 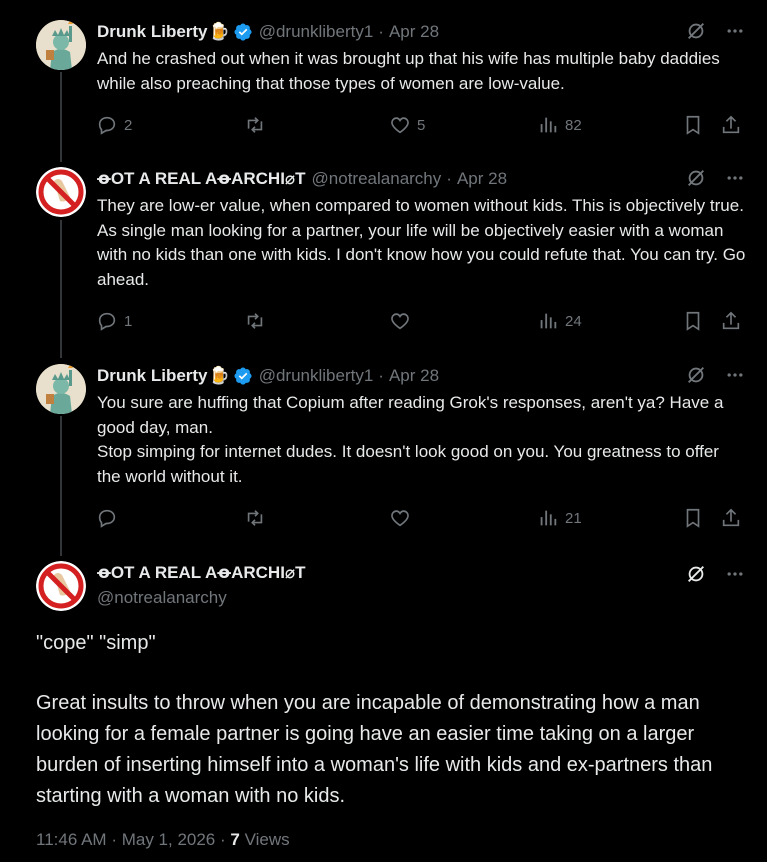 I want to click on display-name: ꝋOT A REAL AꝋARCHI⌀T, so click(x=201, y=573).